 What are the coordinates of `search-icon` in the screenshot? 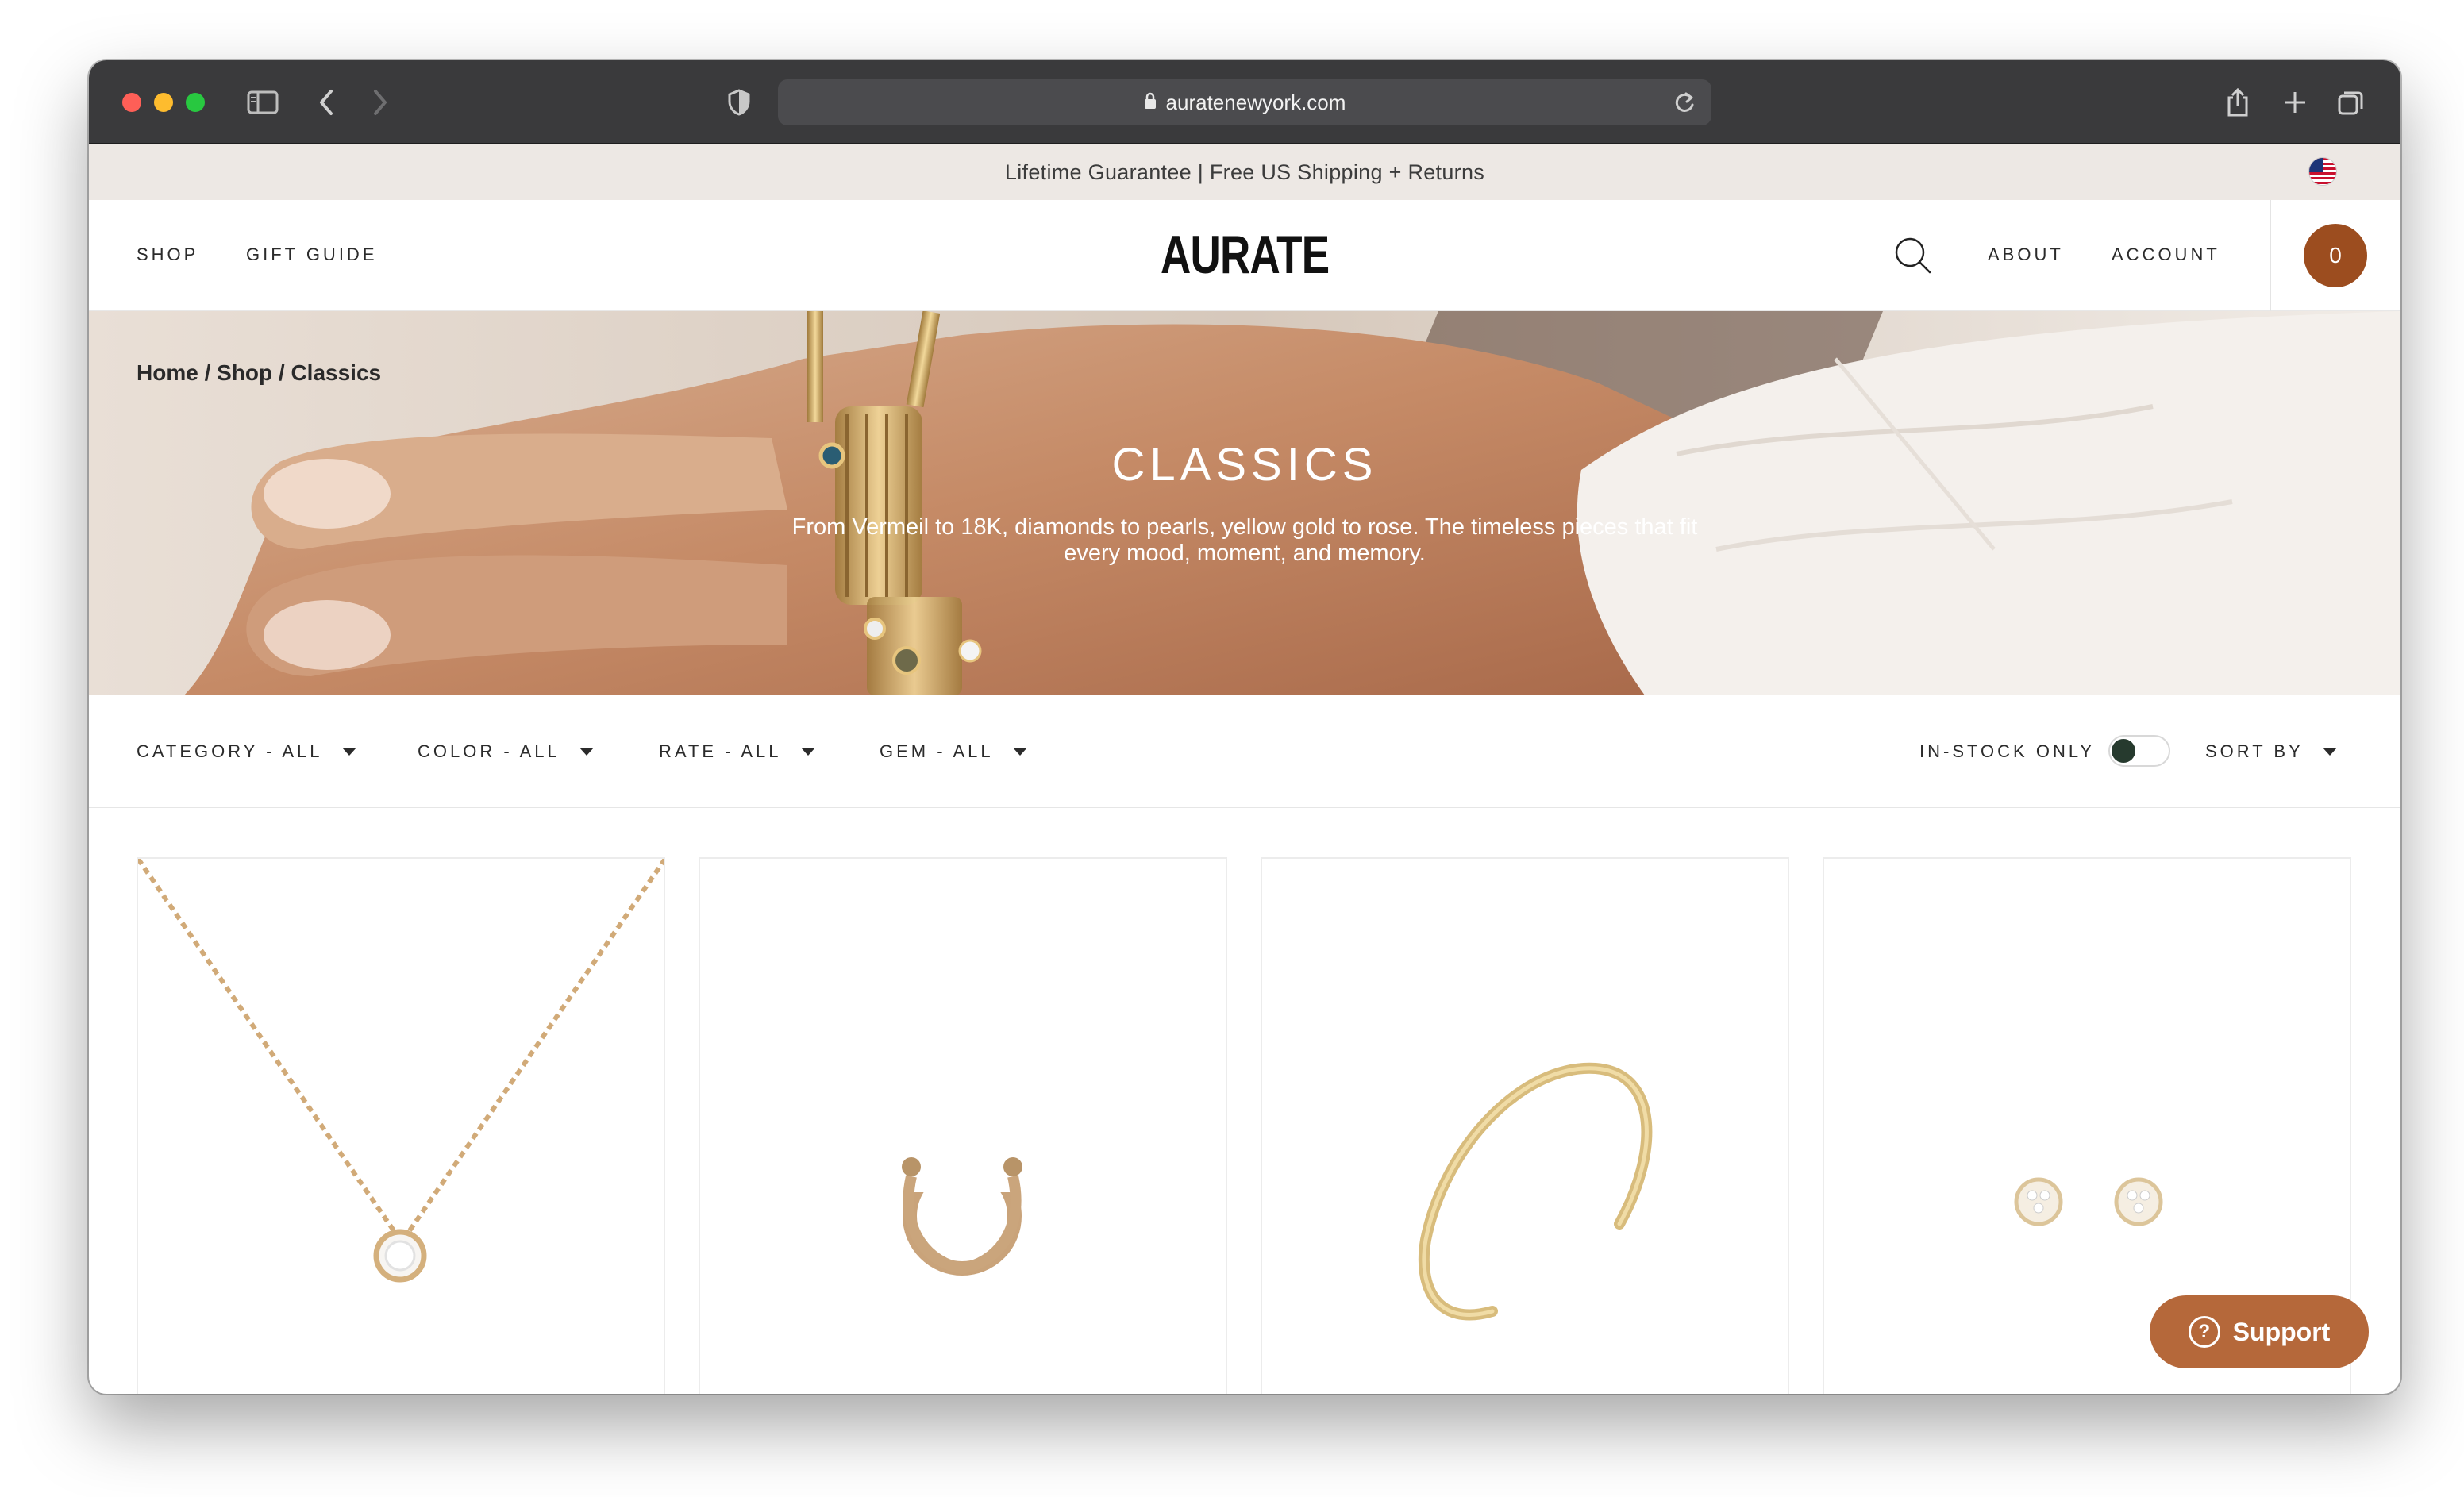 It's located at (1913, 258).